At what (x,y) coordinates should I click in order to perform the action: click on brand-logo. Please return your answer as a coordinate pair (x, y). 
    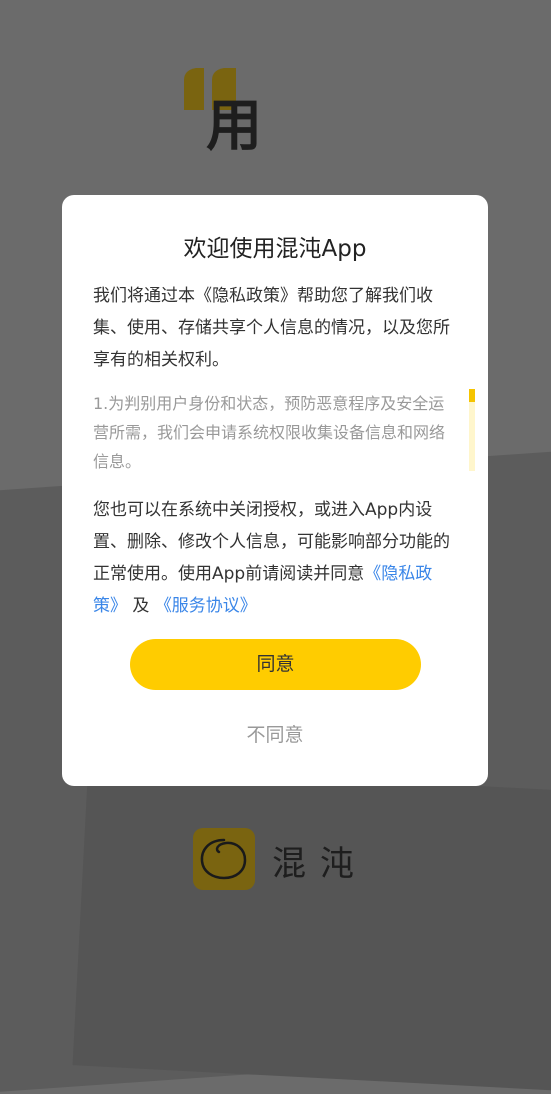
    Looking at the image, I should click on (224, 859).